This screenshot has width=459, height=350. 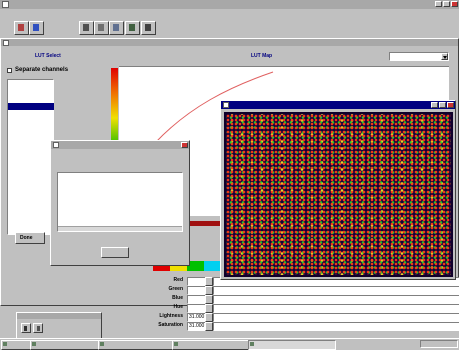 What do you see at coordinates (171, 316) in the screenshot?
I see `param-label: Lightness` at bounding box center [171, 316].